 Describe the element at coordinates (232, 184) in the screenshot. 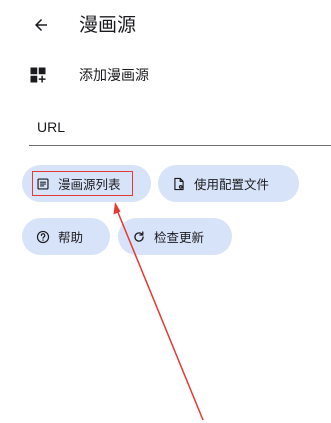

I see `use-config-file-label: 使用配置文件` at that location.